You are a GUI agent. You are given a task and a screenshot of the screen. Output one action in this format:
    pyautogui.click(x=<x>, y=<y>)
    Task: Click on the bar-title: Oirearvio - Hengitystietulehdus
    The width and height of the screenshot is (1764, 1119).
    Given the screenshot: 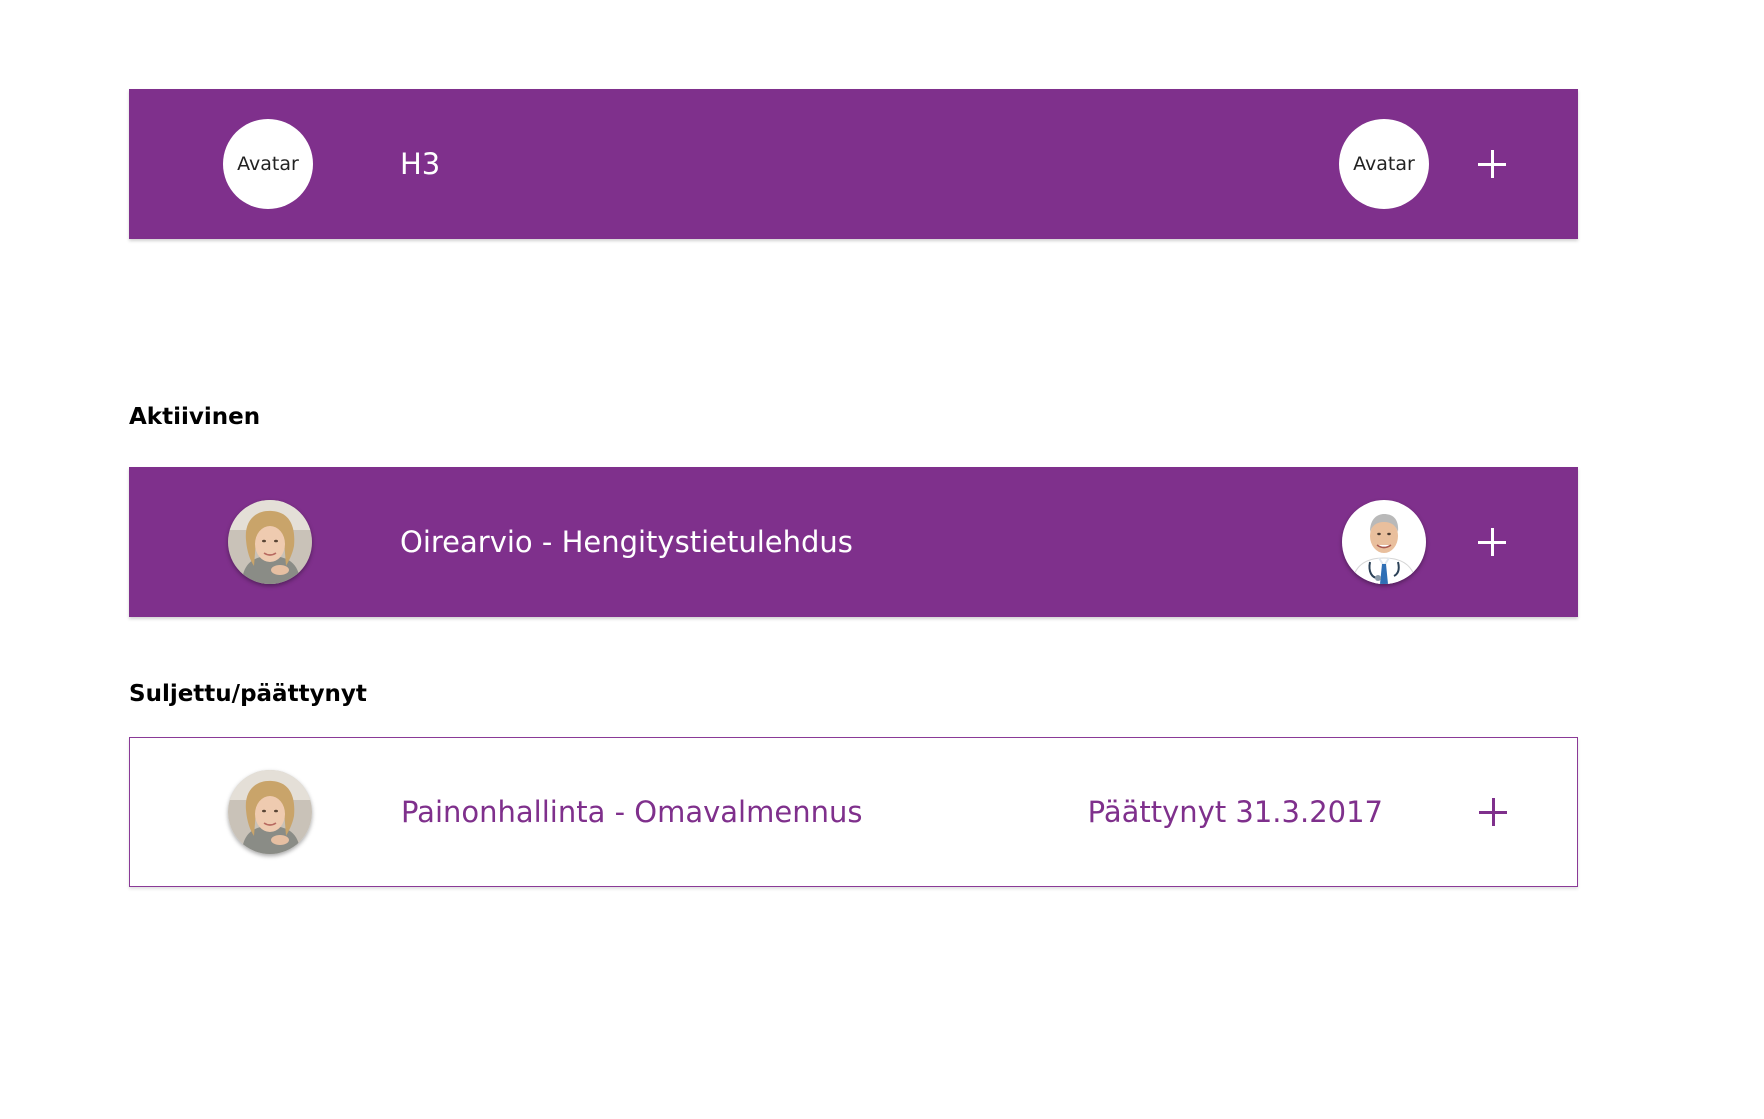 What is the action you would take?
    pyautogui.click(x=626, y=542)
    